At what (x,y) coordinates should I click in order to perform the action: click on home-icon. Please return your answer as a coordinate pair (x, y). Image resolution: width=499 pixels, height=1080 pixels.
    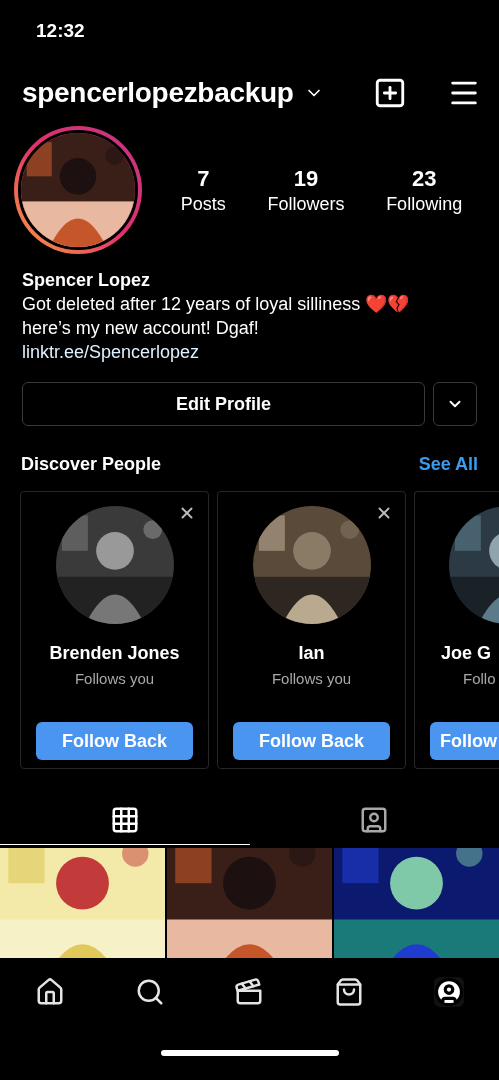
    Looking at the image, I should click on (49, 992).